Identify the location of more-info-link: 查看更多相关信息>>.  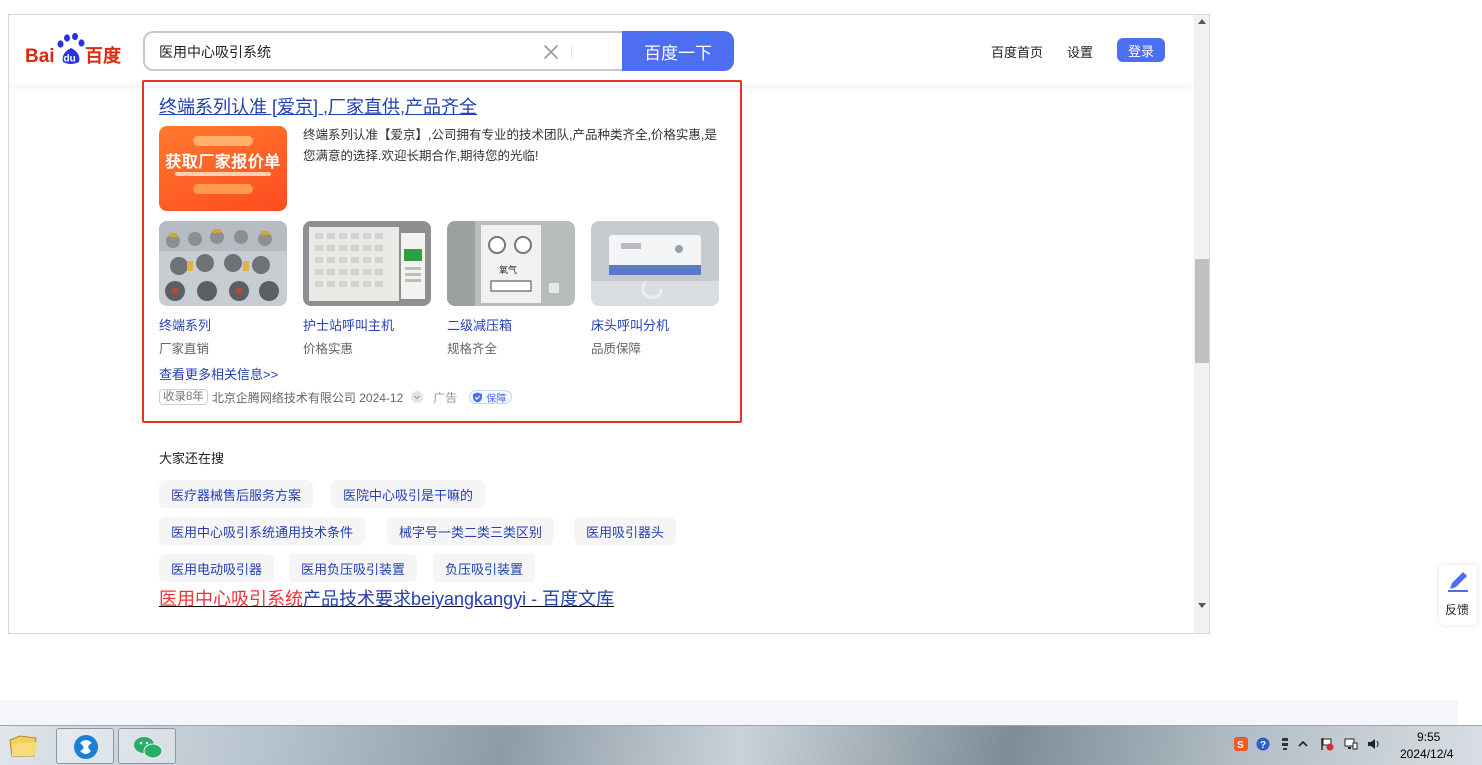
(218, 373).